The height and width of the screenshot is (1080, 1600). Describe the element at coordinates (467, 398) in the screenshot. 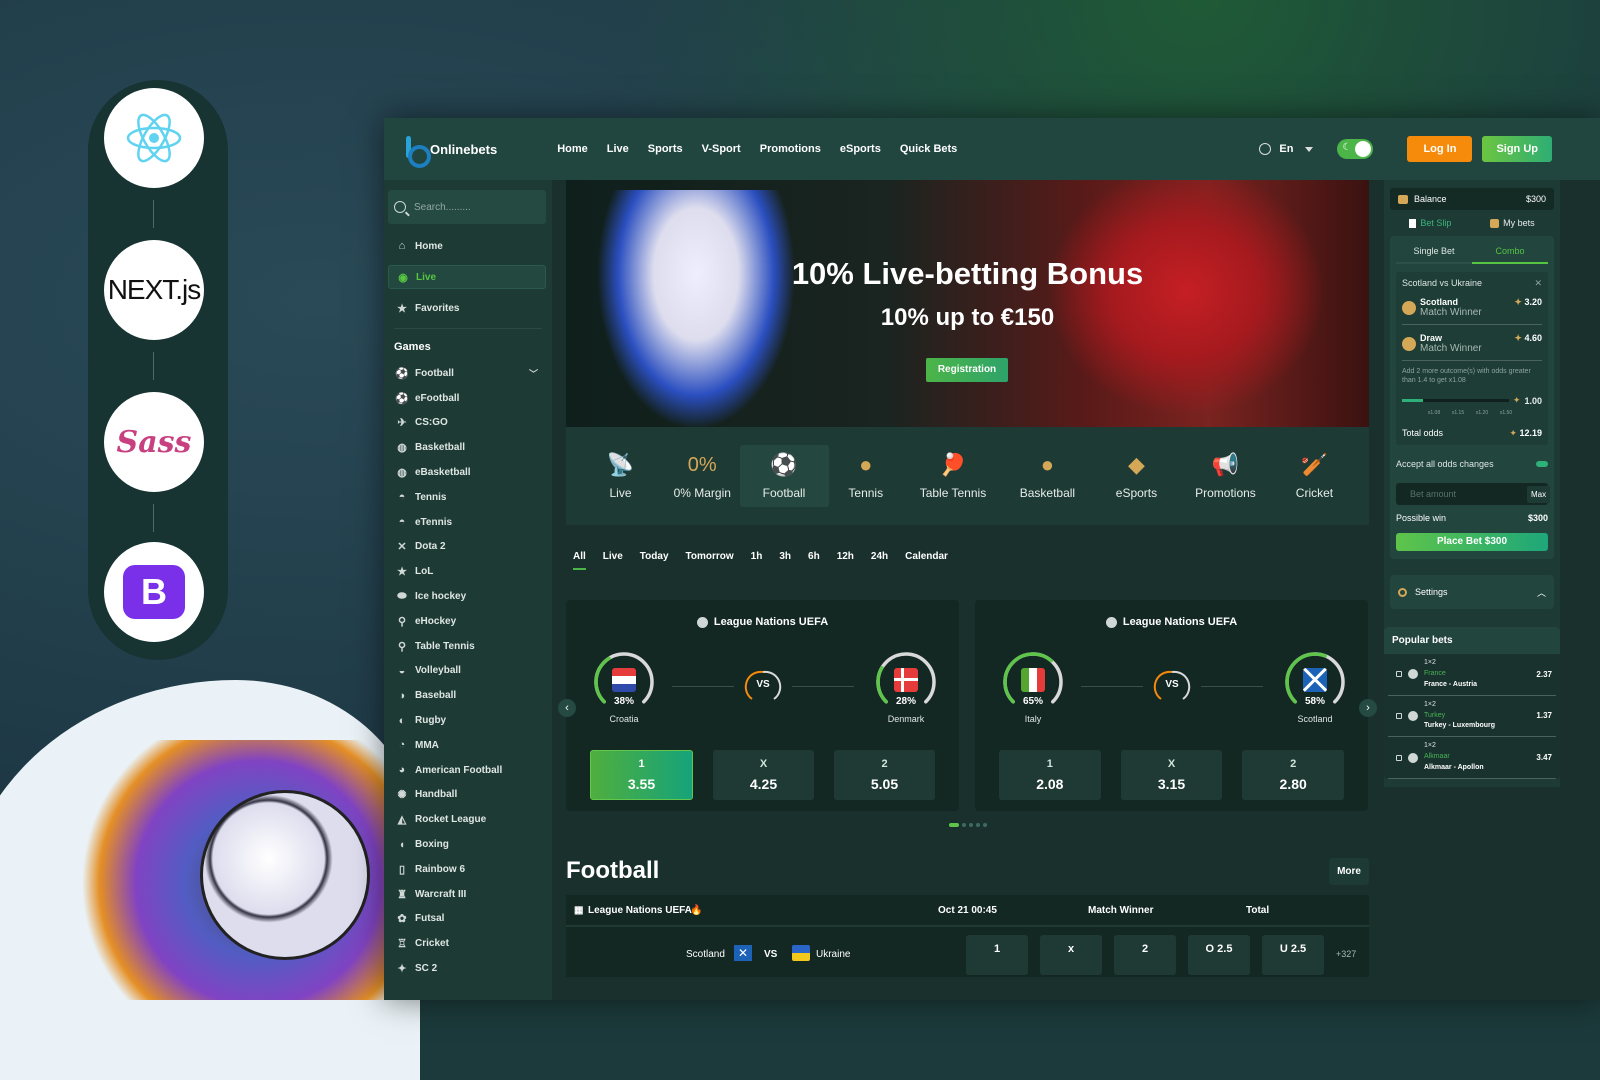

I see `sidebar-item-efootball: ⚽ eFootball` at that location.